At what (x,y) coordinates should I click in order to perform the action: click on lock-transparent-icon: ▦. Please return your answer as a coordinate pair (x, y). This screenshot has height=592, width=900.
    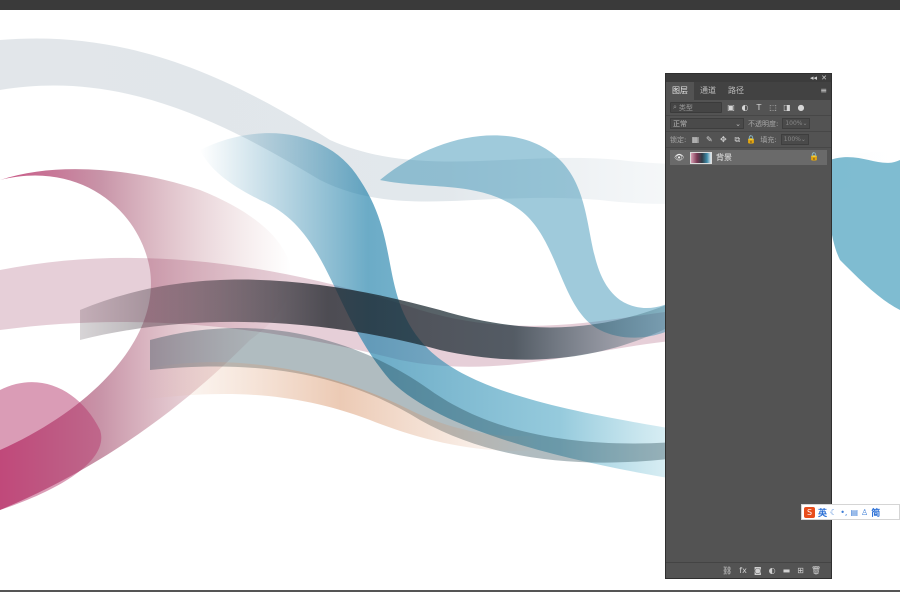
    Looking at the image, I should click on (695, 140).